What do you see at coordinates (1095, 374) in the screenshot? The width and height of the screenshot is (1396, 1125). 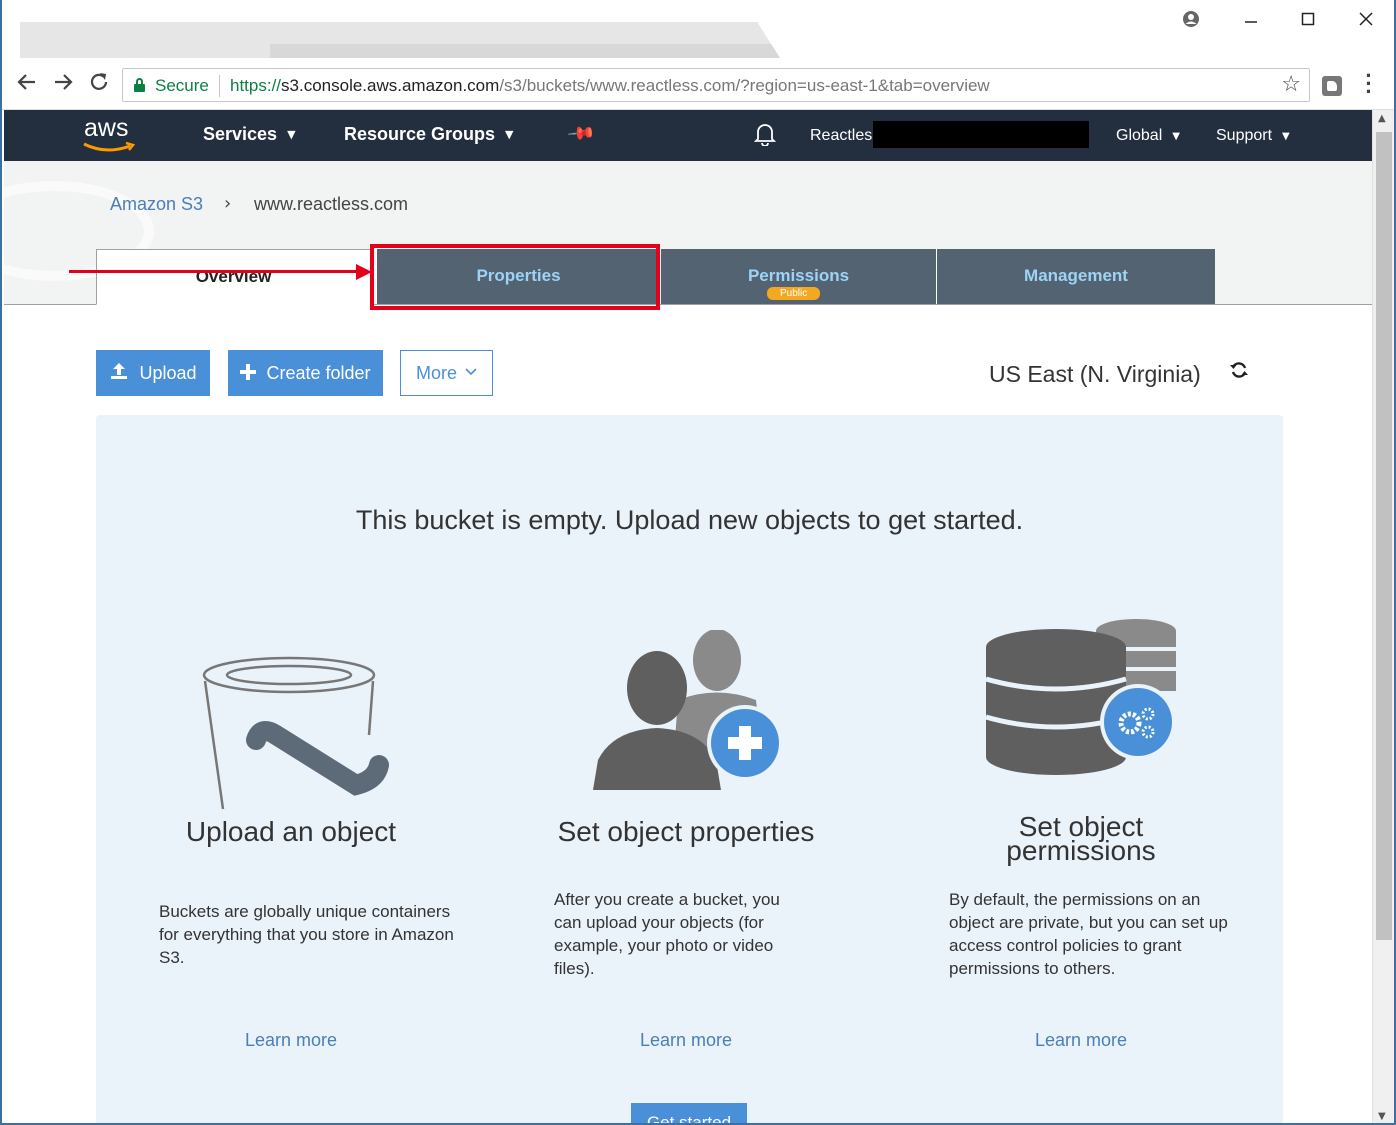 I see `bucket-region: US East (N. Virginia)` at bounding box center [1095, 374].